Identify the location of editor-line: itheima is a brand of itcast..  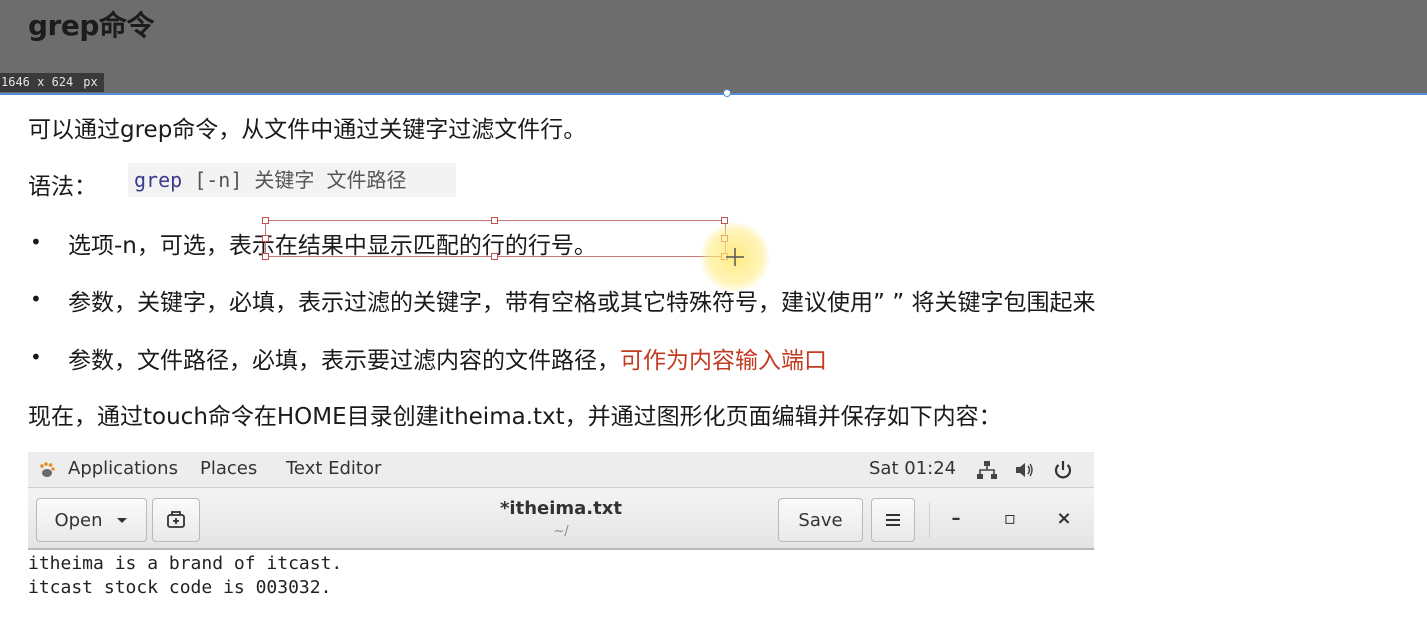
(185, 563).